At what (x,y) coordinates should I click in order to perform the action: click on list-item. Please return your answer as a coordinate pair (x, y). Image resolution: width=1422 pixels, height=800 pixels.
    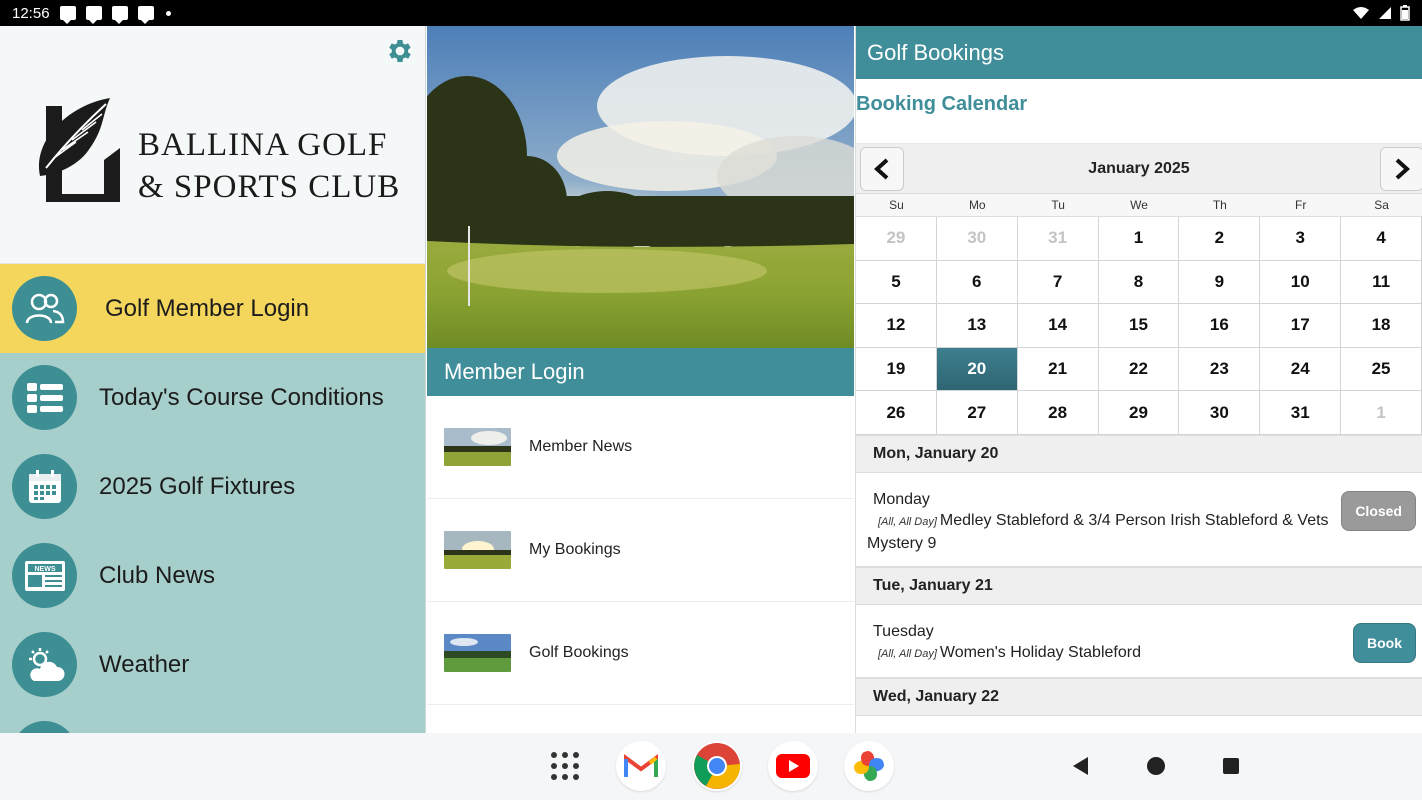
    Looking at the image, I should click on (640, 719).